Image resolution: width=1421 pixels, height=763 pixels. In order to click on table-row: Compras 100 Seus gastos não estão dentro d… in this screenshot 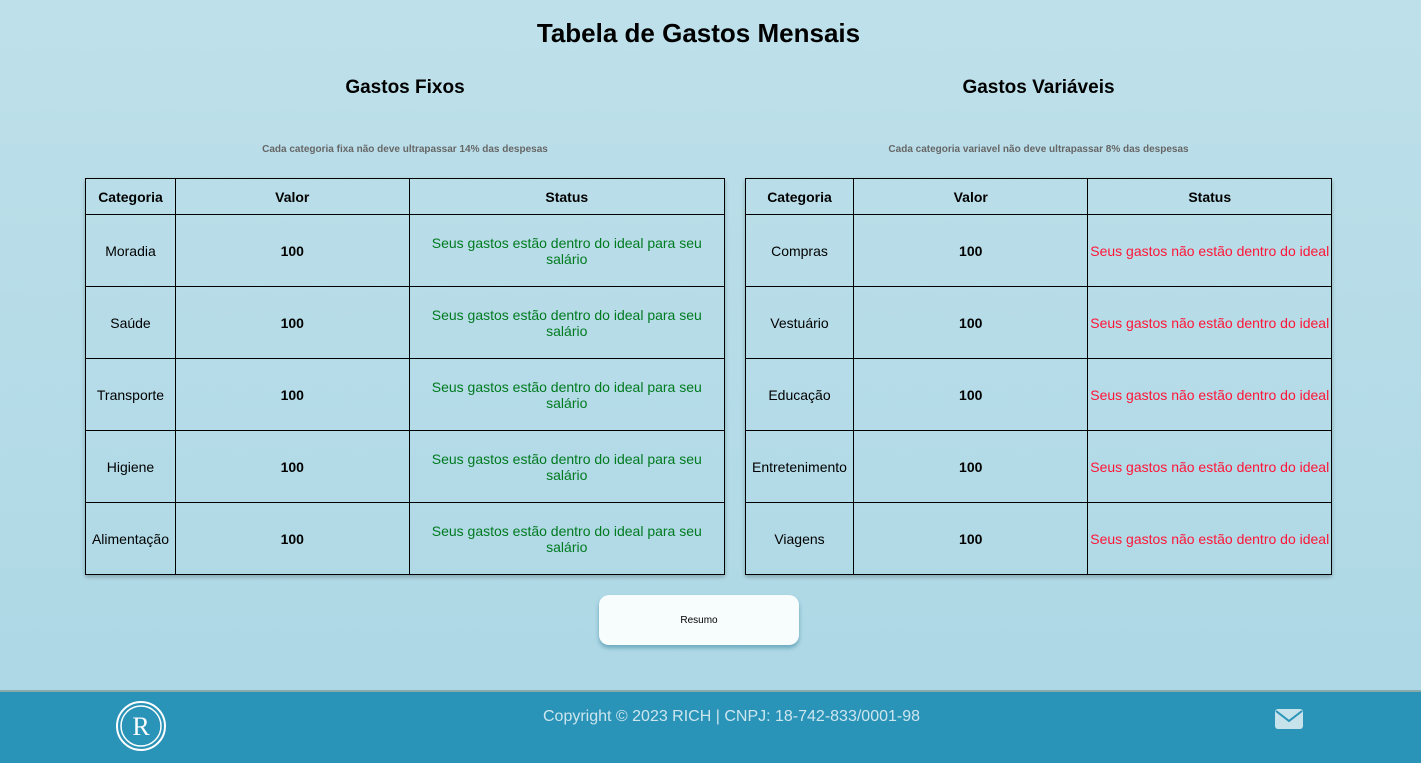, I will do `click(1038, 250)`.